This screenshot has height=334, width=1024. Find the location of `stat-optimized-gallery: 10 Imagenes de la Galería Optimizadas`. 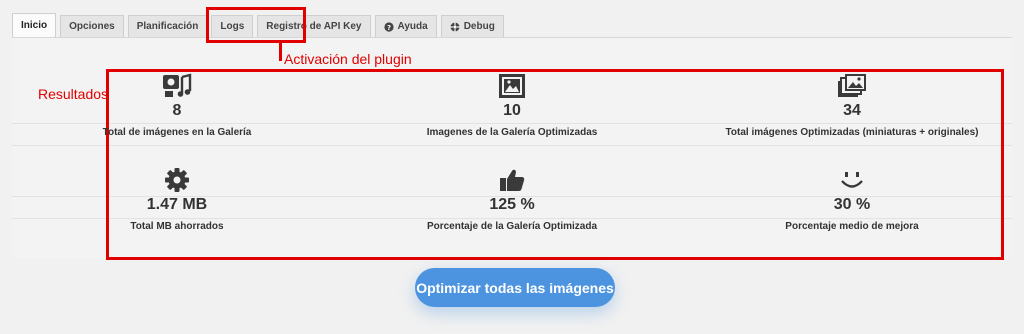

stat-optimized-gallery: 10 Imagenes de la Galería Optimizadas is located at coordinates (512, 105).